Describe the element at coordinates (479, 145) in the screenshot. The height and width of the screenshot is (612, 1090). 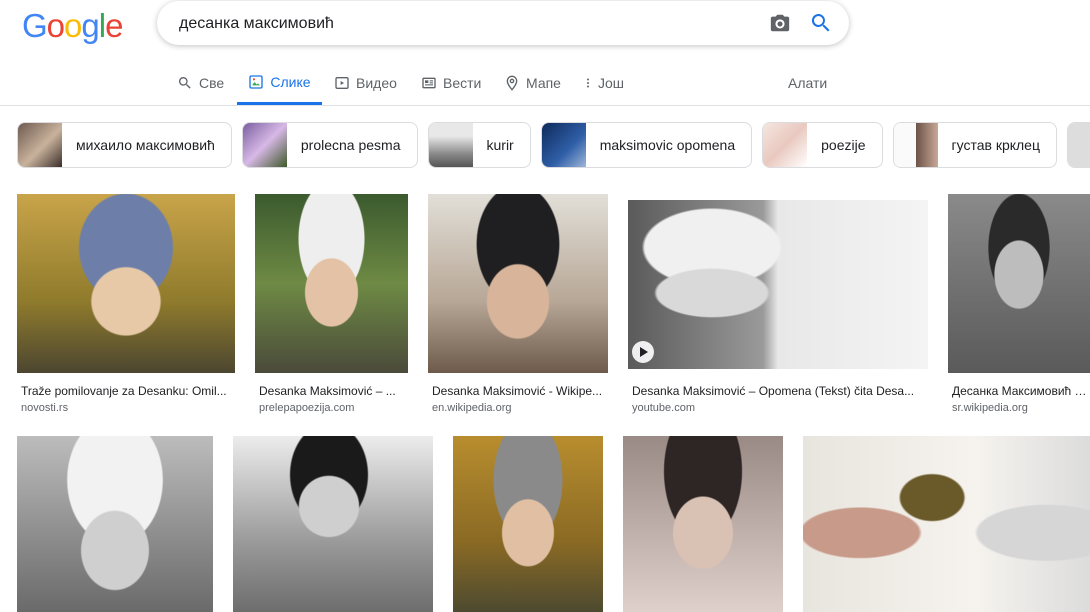
I see `chip: kurir` at that location.